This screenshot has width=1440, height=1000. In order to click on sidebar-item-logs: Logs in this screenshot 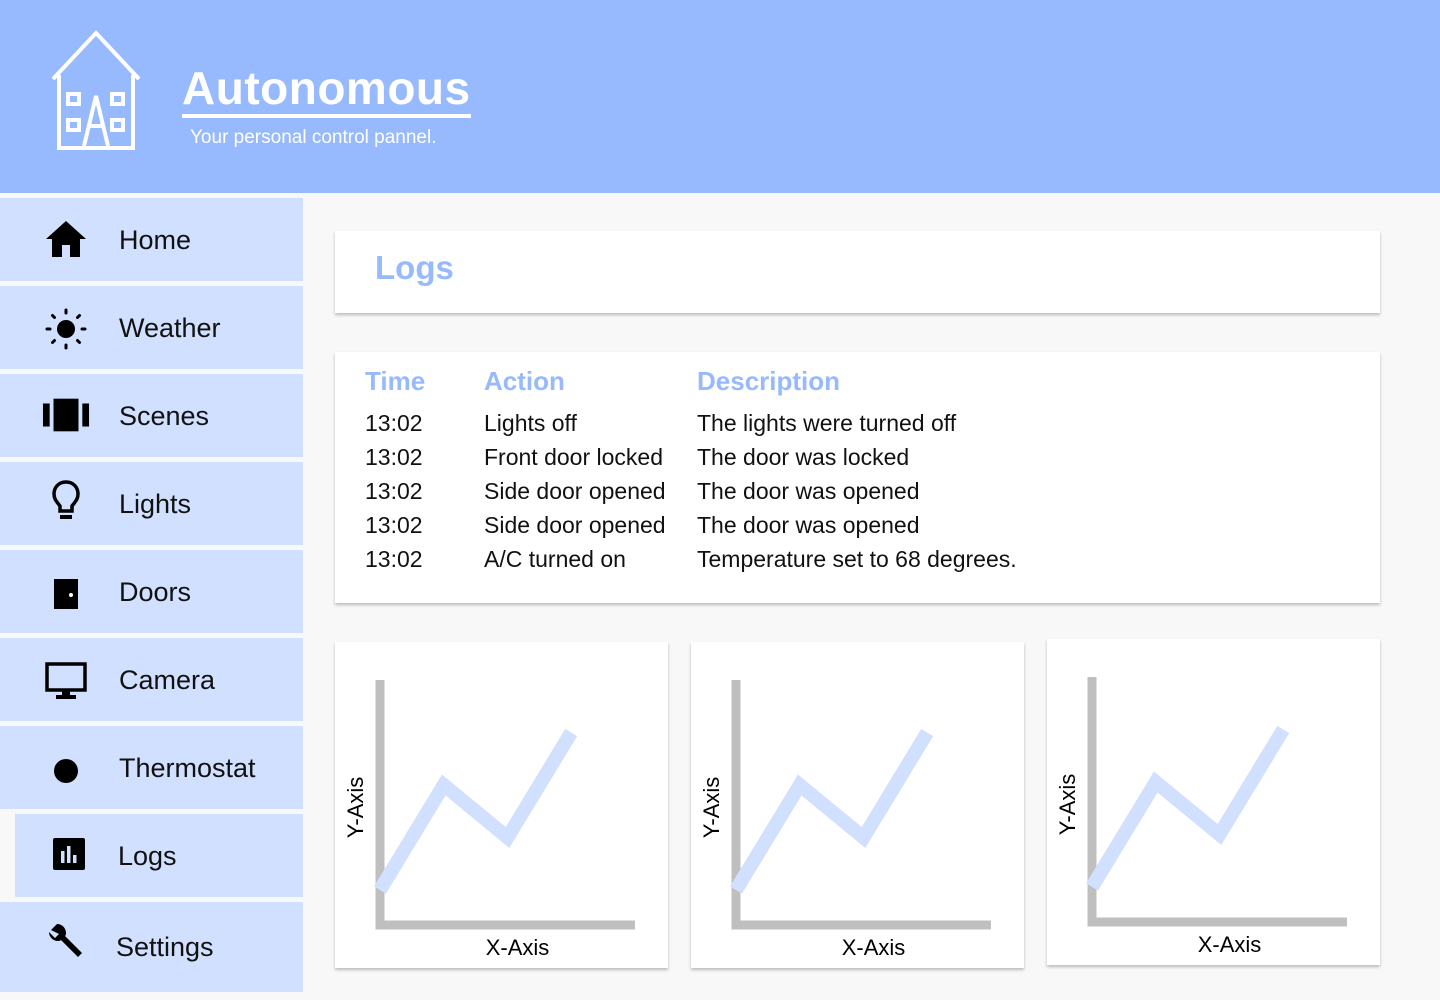, I will do `click(159, 855)`.